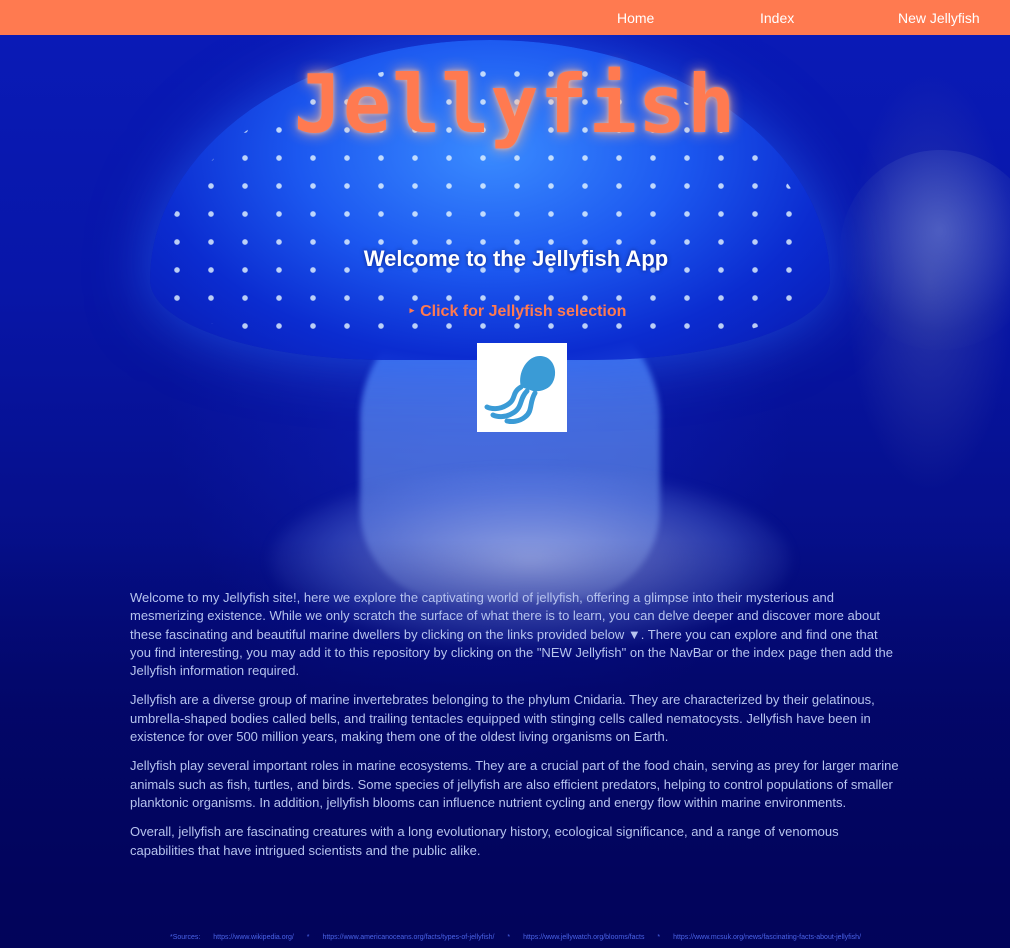 This screenshot has width=1010, height=948. I want to click on nav-link-index: Index, so click(777, 18).